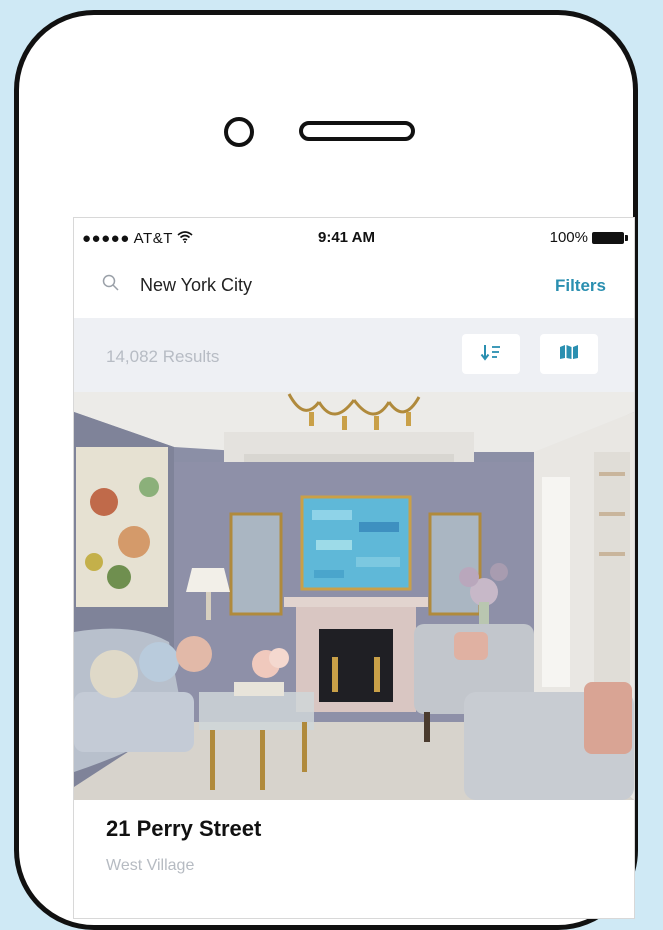 The width and height of the screenshot is (663, 930). I want to click on search-bar: New York City Filters, so click(354, 288).